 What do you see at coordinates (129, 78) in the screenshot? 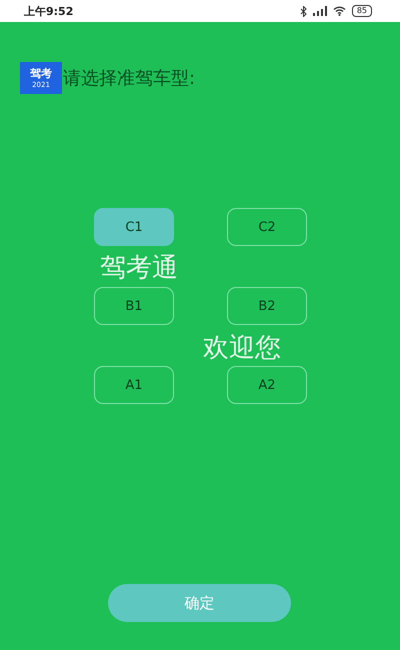
I see `prompt-text: 请选择准驾车型:` at bounding box center [129, 78].